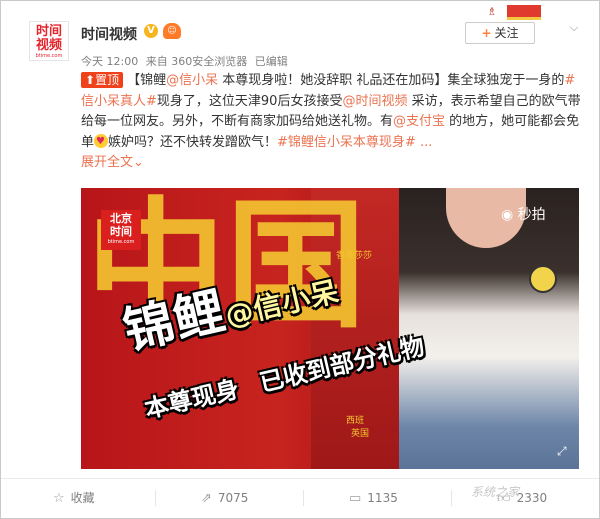 This screenshot has height=519, width=600. Describe the element at coordinates (121, 242) in the screenshot. I see `btime-logo-url: btime.com` at that location.